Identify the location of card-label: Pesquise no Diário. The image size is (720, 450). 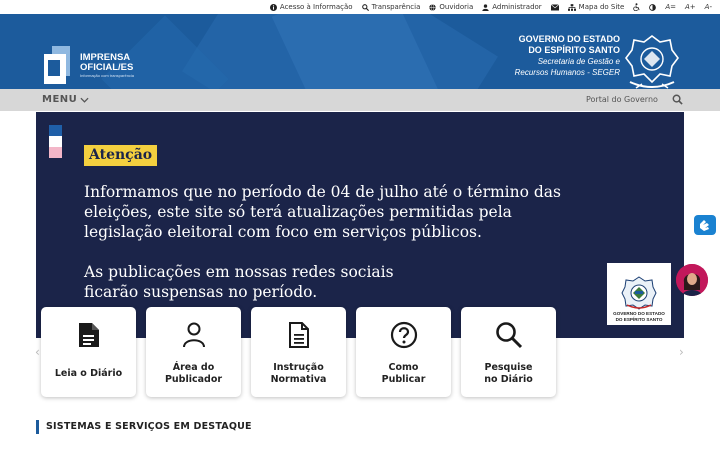
(508, 374).